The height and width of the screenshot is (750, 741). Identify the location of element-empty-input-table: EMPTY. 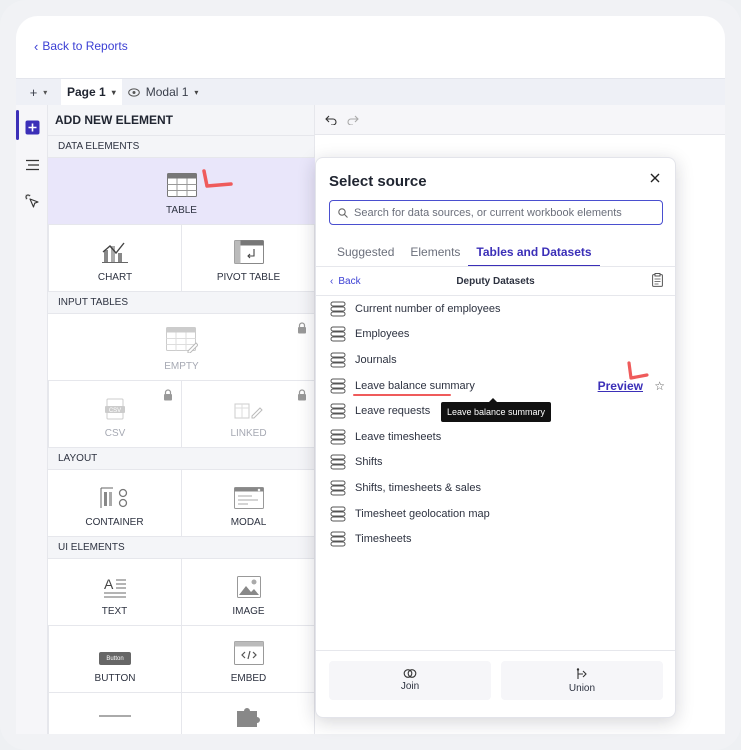
(181, 346).